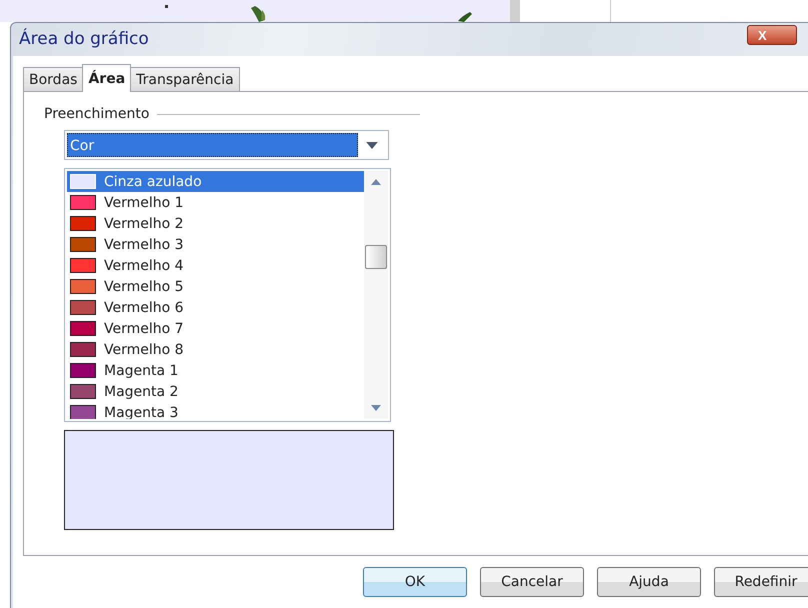 This screenshot has width=808, height=608. Describe the element at coordinates (185, 79) in the screenshot. I see `tab: Transparência` at that location.